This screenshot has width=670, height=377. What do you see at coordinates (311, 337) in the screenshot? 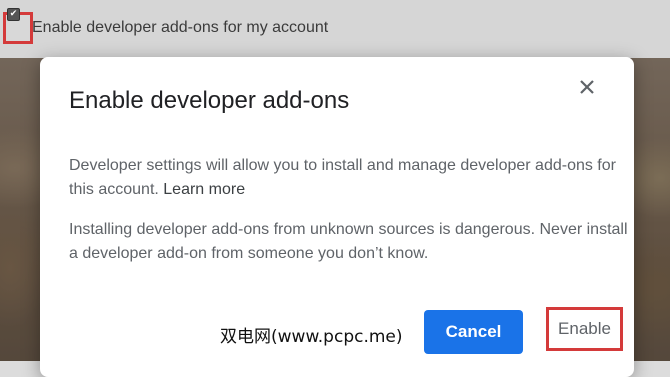
I see `watermark-text: 双电网(www.pcpc.me)` at bounding box center [311, 337].